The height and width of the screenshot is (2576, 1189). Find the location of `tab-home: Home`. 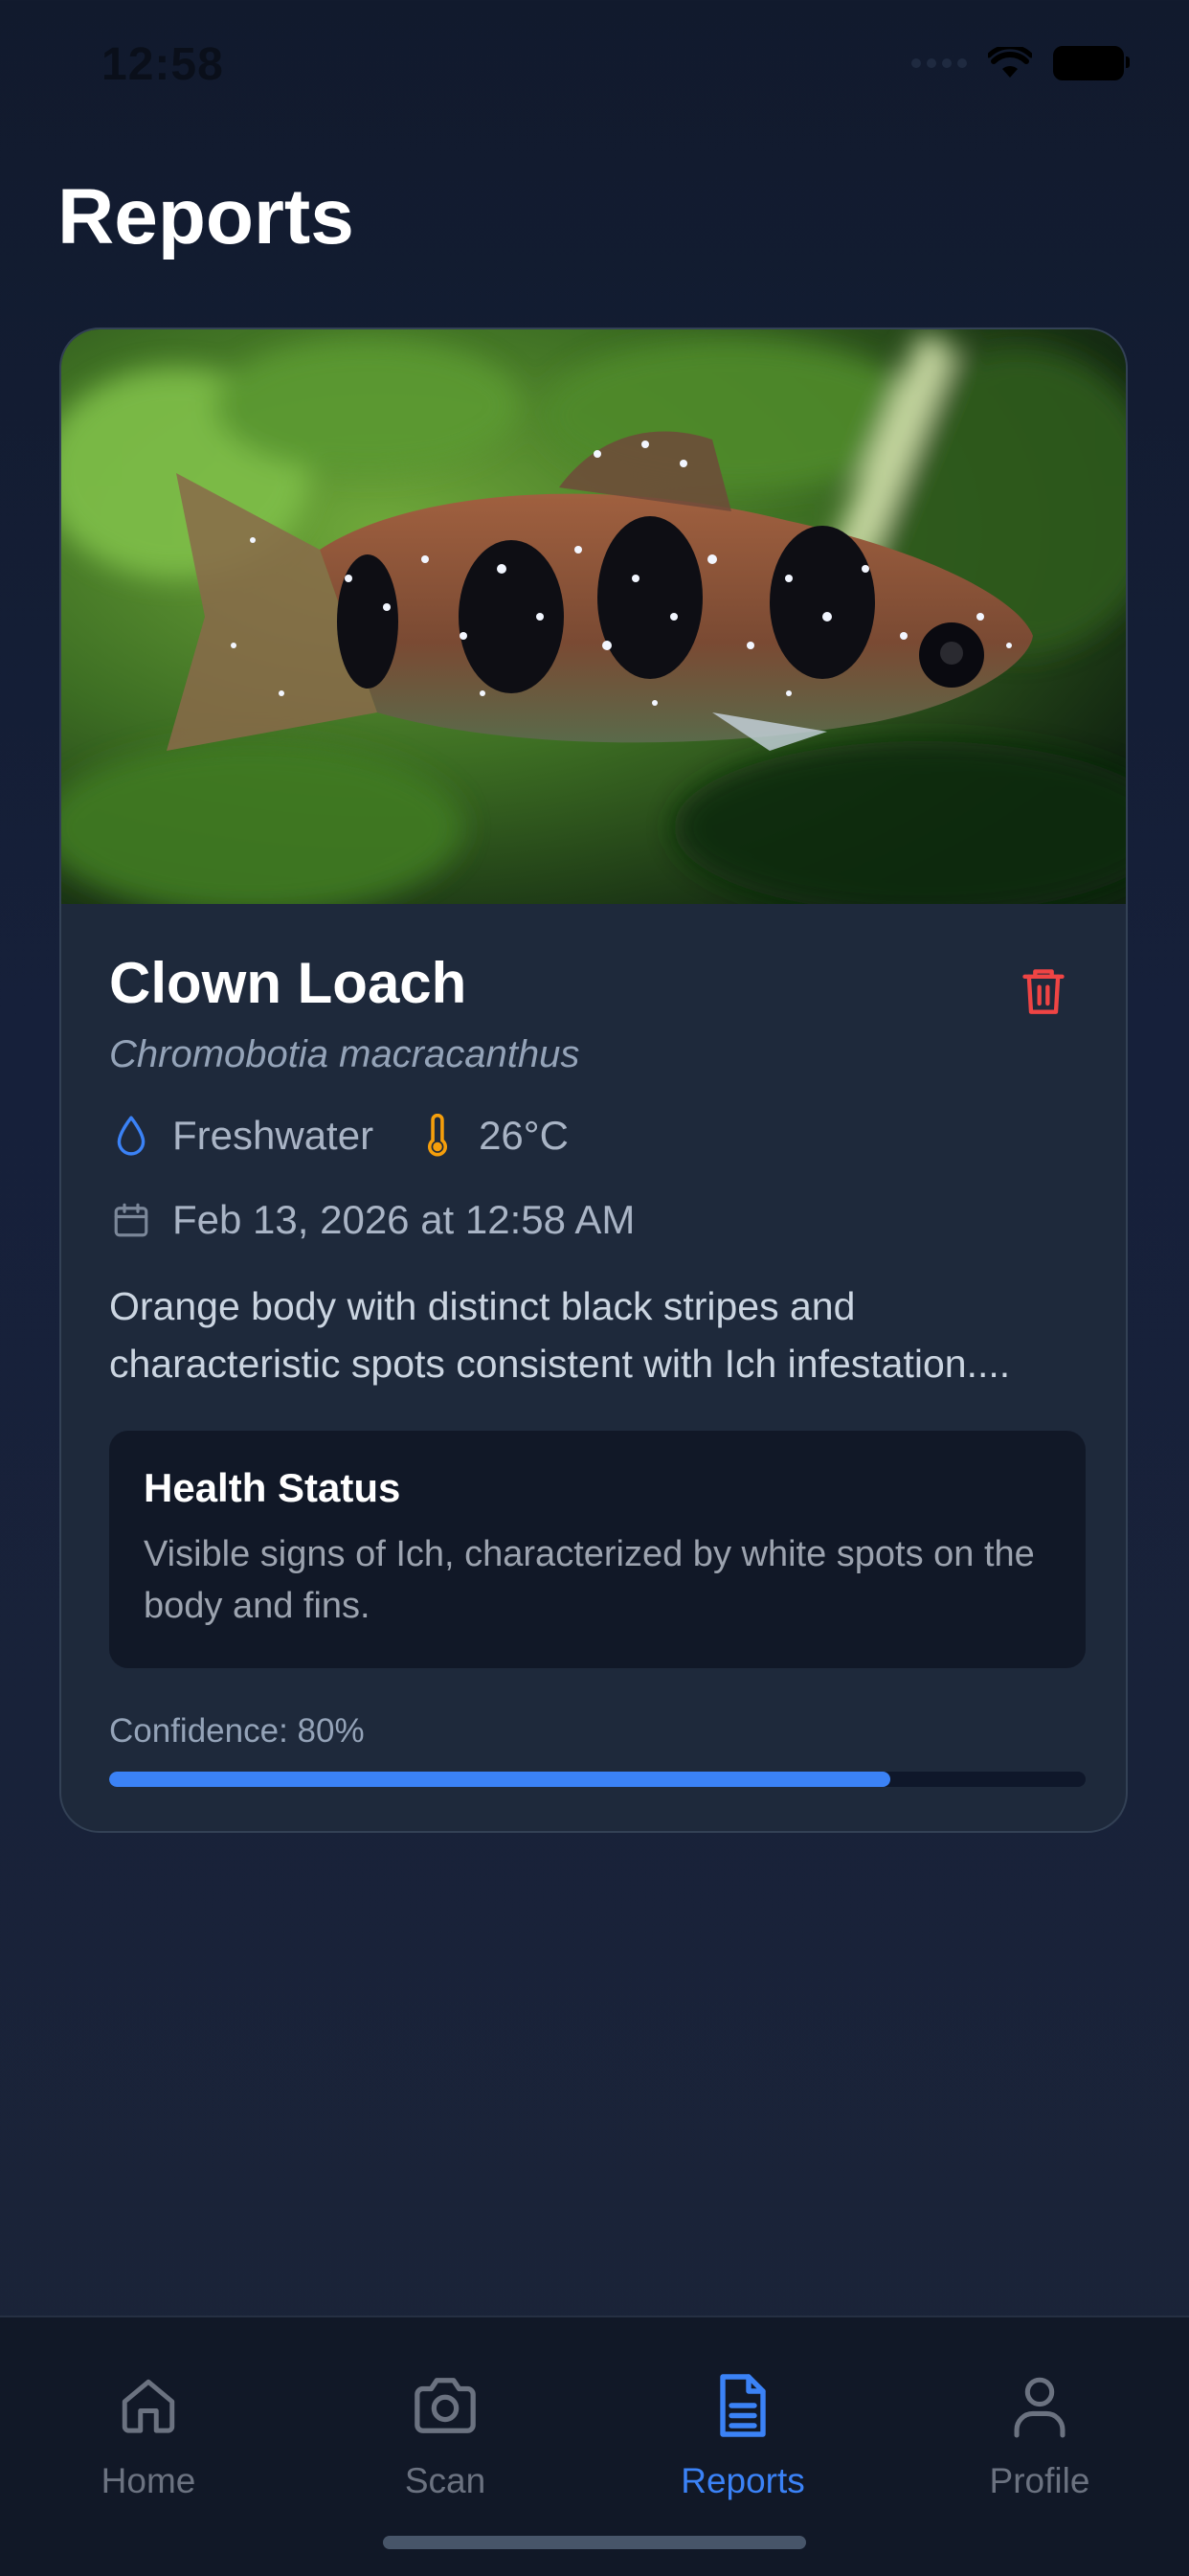

tab-home: Home is located at coordinates (148, 2434).